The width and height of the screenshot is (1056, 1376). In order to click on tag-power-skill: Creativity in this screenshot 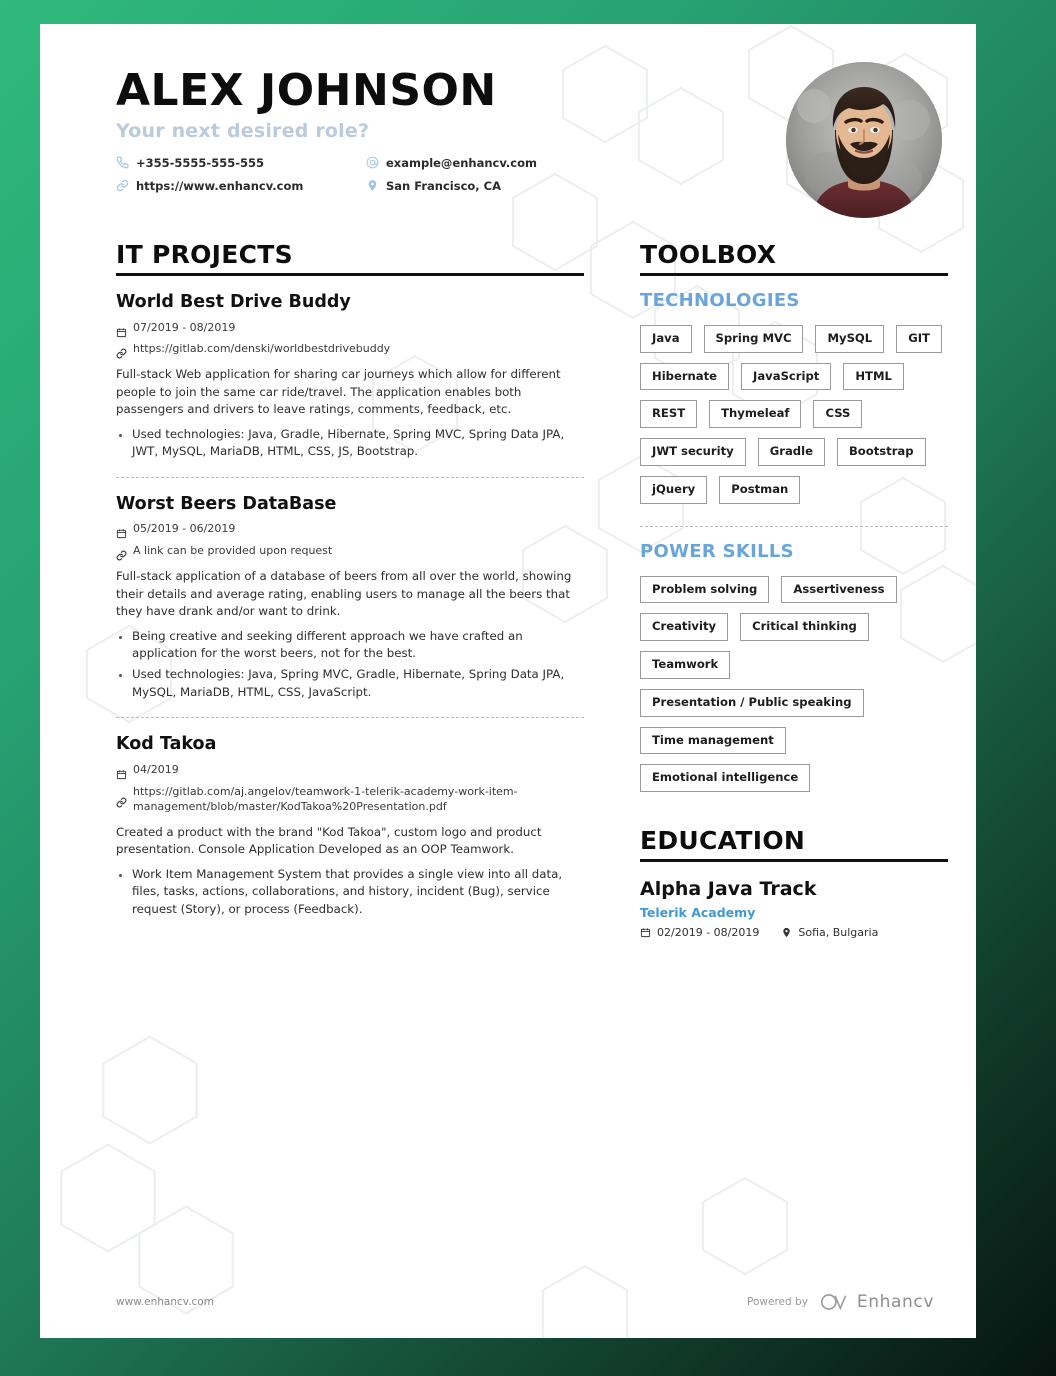, I will do `click(684, 627)`.